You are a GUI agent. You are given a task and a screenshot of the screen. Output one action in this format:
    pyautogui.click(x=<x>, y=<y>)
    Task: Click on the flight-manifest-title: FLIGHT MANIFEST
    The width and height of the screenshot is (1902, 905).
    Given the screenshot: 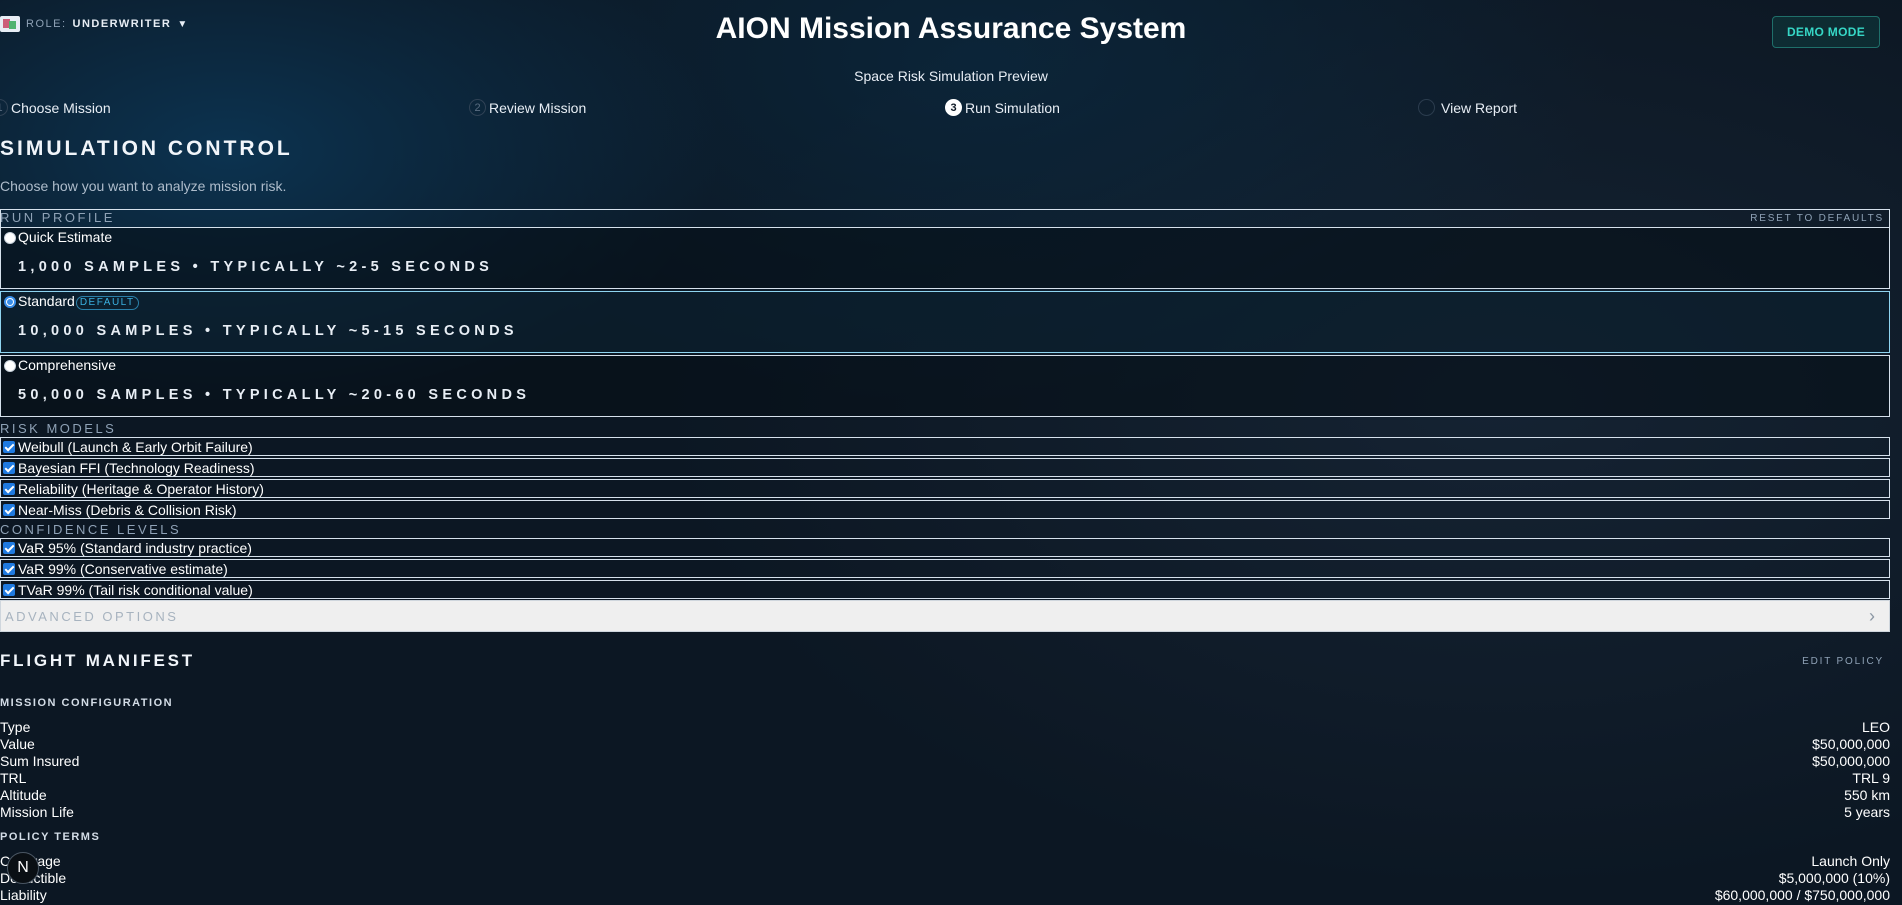 What is the action you would take?
    pyautogui.click(x=97, y=660)
    